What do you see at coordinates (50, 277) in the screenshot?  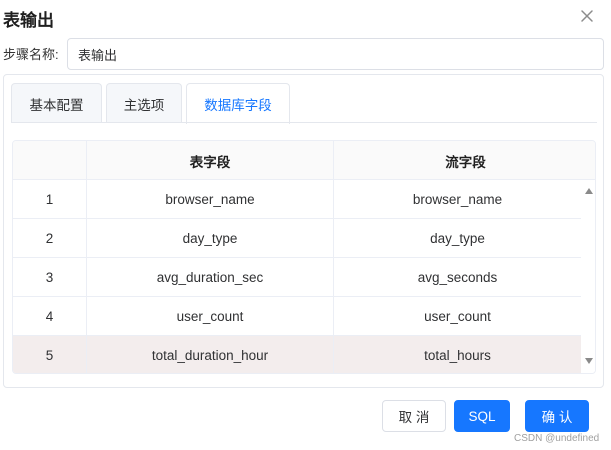 I see `row-index: 3` at bounding box center [50, 277].